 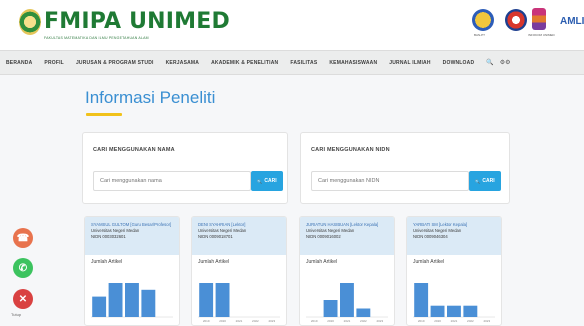 What do you see at coordinates (115, 63) in the screenshot?
I see `nav-item-jurusan: JURUSAN & PROGRAM STUDI` at bounding box center [115, 63].